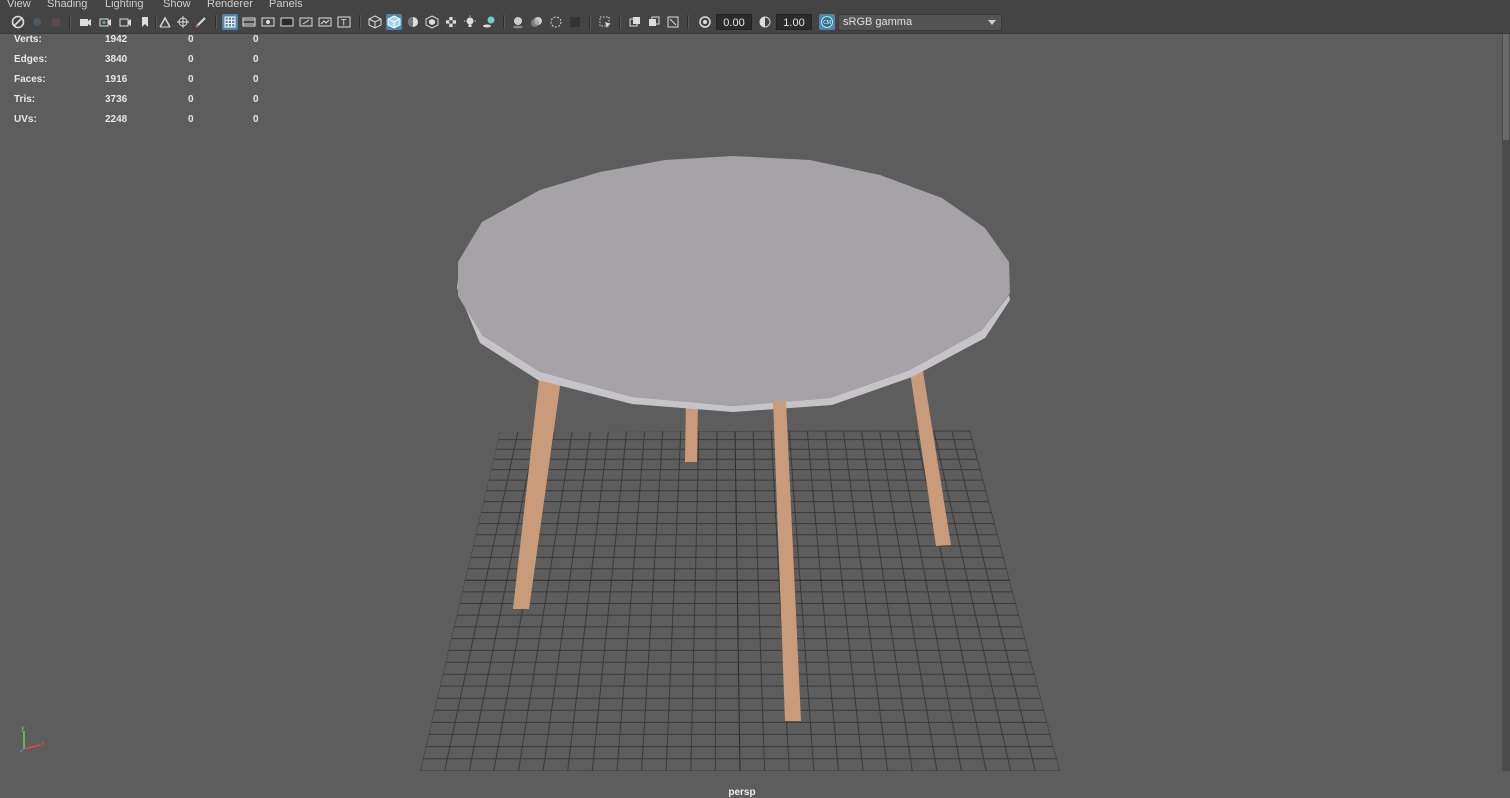  What do you see at coordinates (165, 22) in the screenshot?
I see `image-plane-icon` at bounding box center [165, 22].